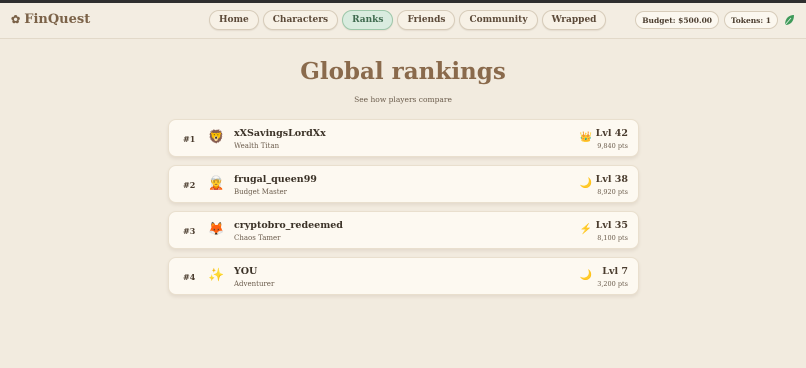 Image resolution: width=806 pixels, height=368 pixels. Describe the element at coordinates (611, 133) in the screenshot. I see `player-level: Lvl 42` at that location.